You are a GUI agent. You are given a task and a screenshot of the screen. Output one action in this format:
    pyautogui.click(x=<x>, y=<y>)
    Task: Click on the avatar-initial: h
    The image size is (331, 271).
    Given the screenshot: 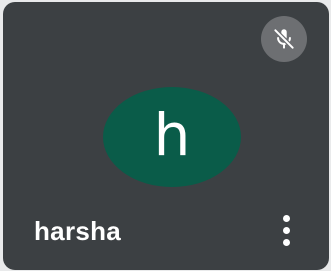 What is the action you would take?
    pyautogui.click(x=172, y=135)
    